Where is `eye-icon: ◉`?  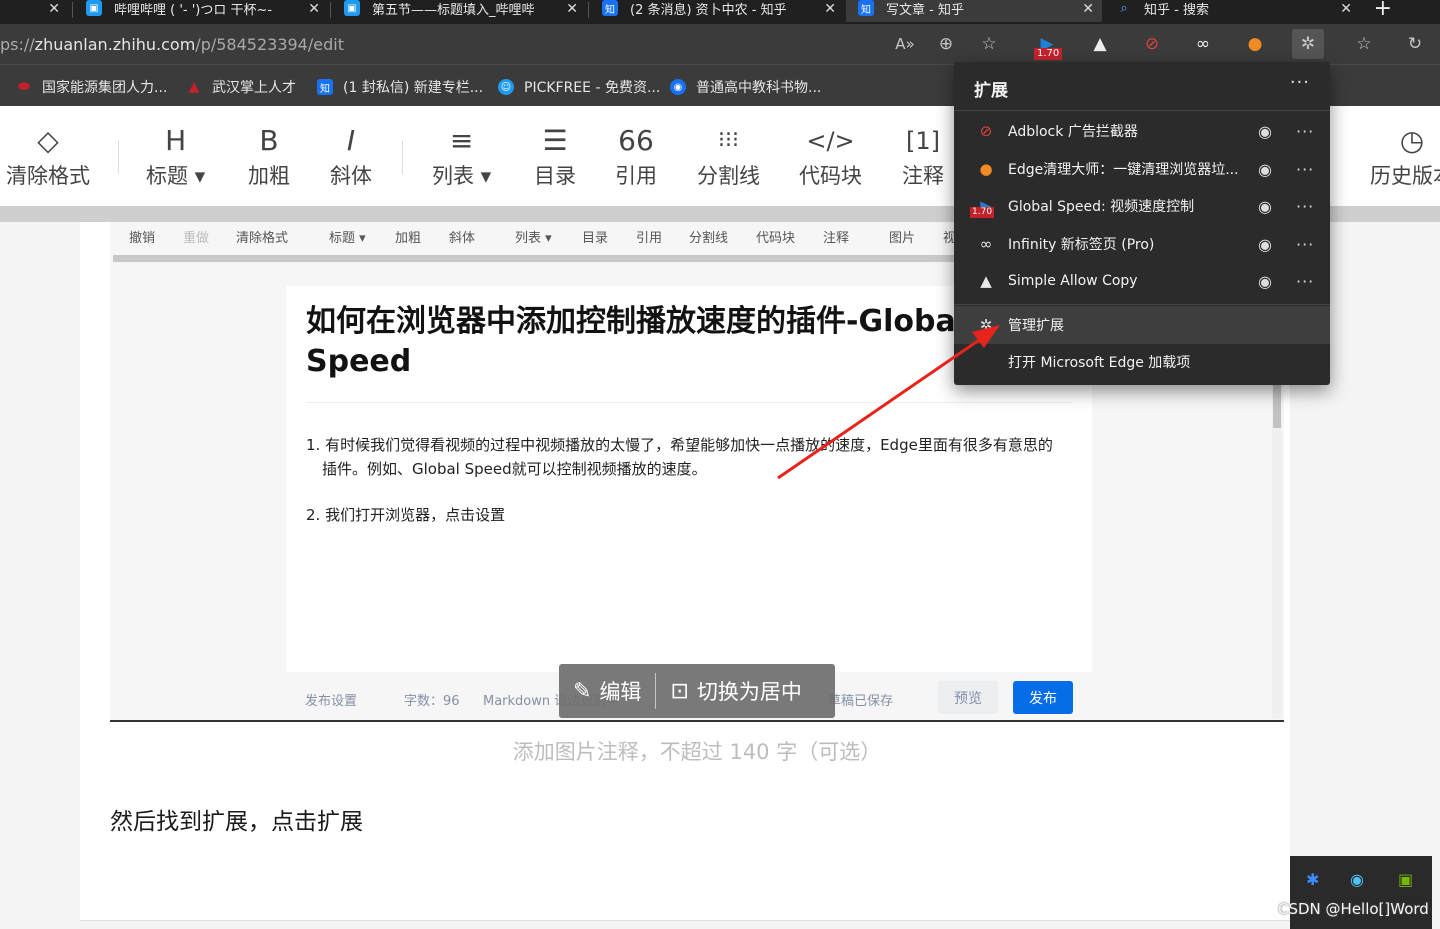 eye-icon: ◉ is located at coordinates (1357, 879).